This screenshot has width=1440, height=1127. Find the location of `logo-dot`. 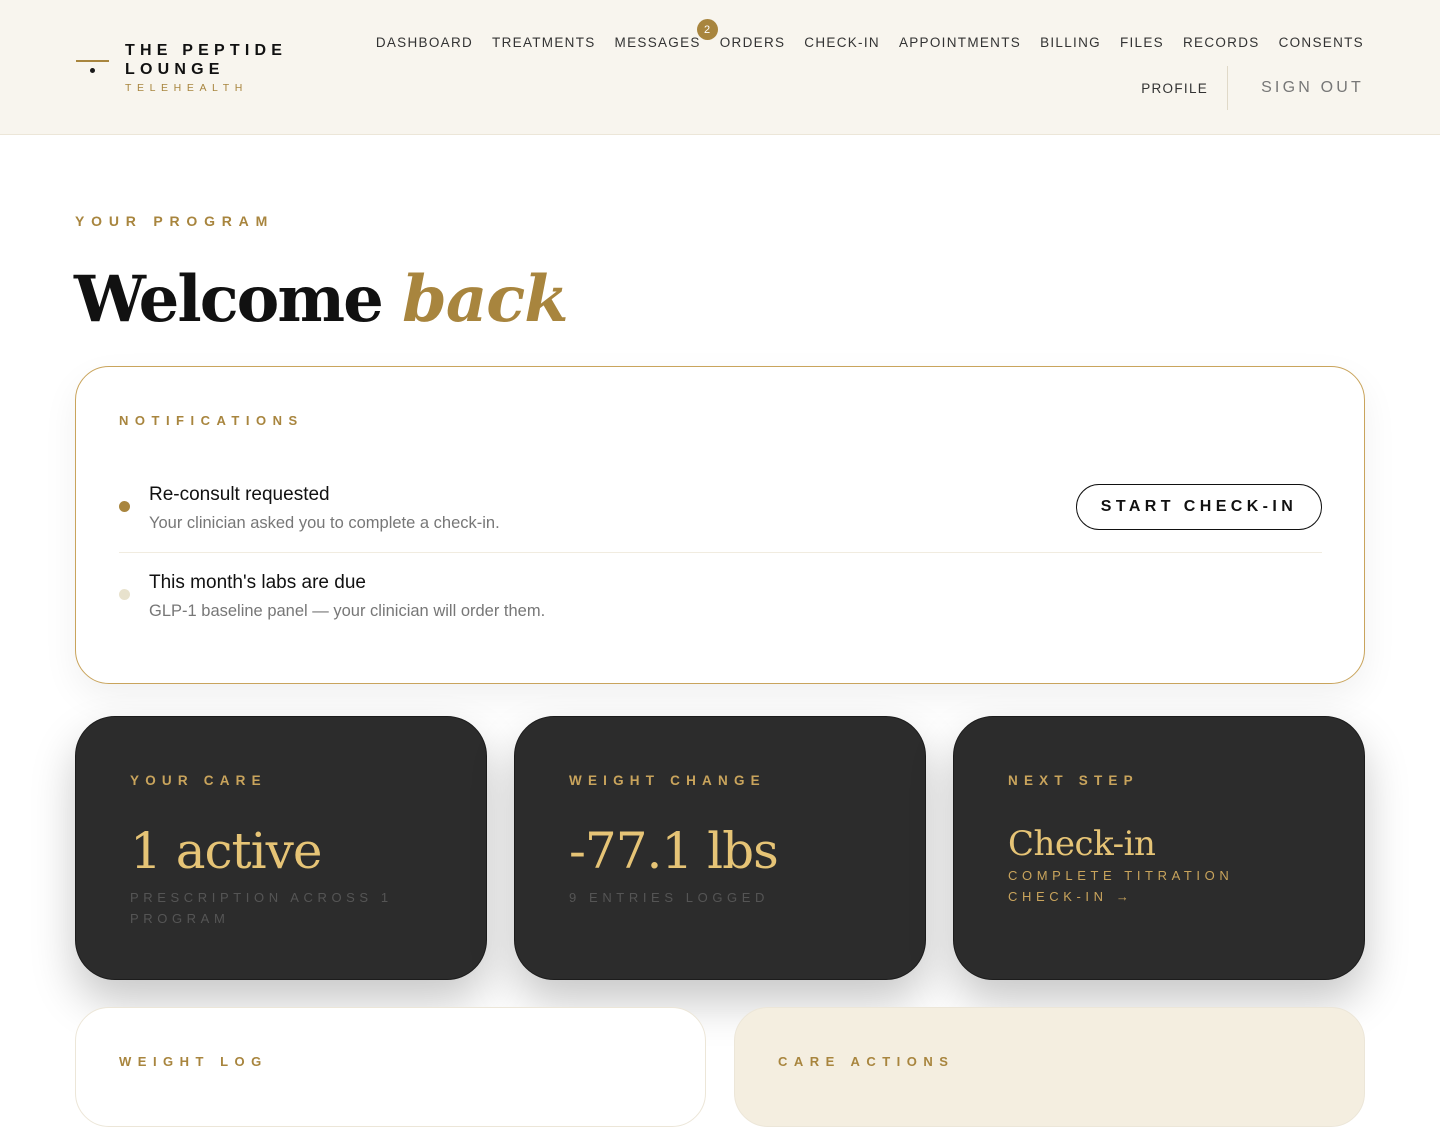

logo-dot is located at coordinates (92, 70).